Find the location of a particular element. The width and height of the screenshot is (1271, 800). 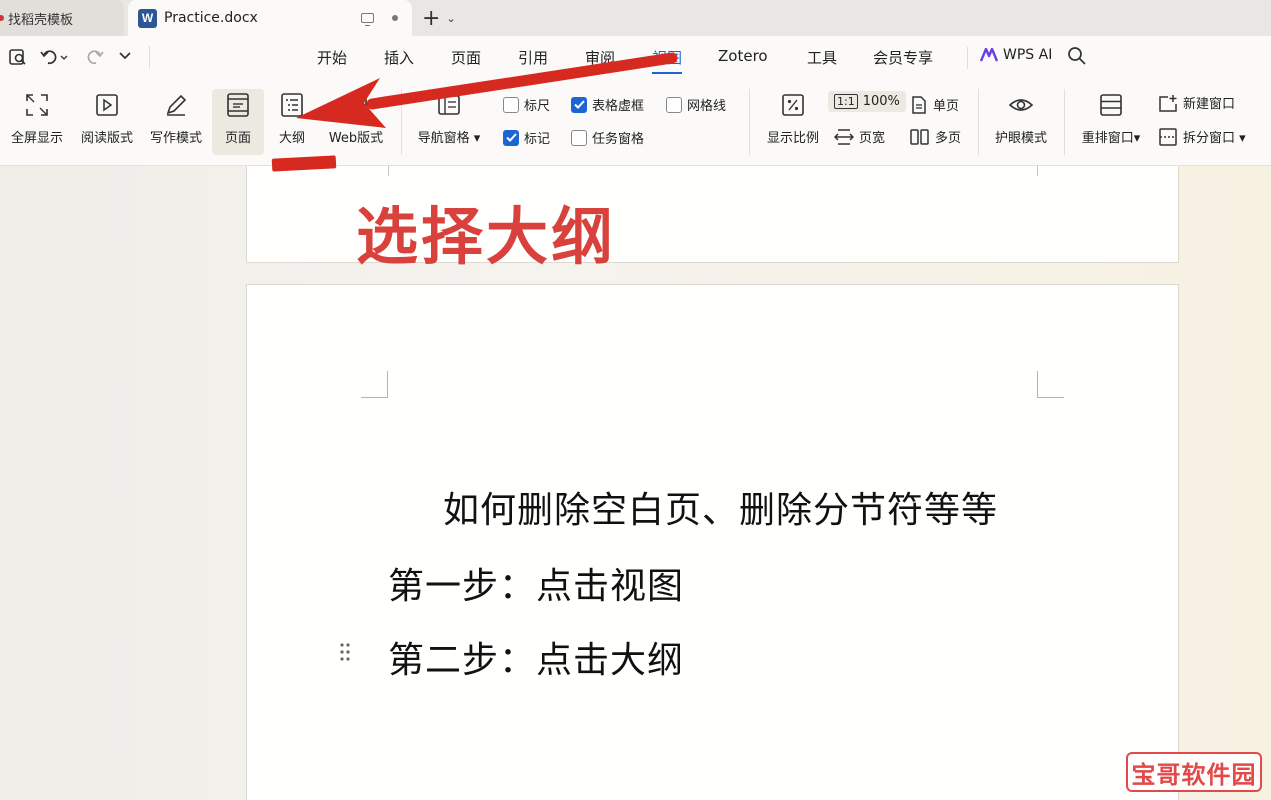

drag-handle-icon is located at coordinates (345, 652).